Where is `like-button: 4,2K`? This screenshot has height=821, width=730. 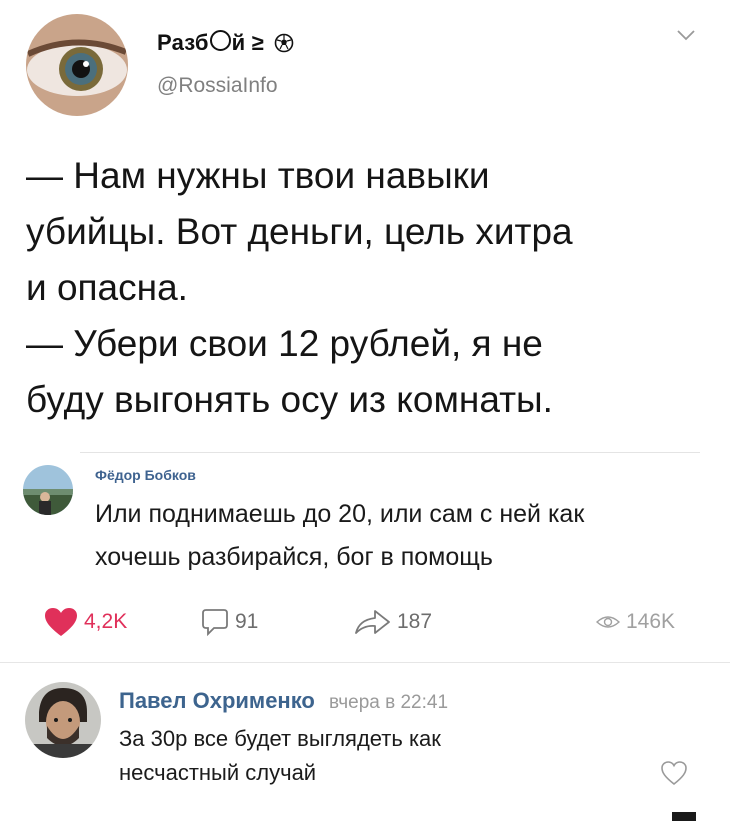
like-button: 4,2K is located at coordinates (85, 622).